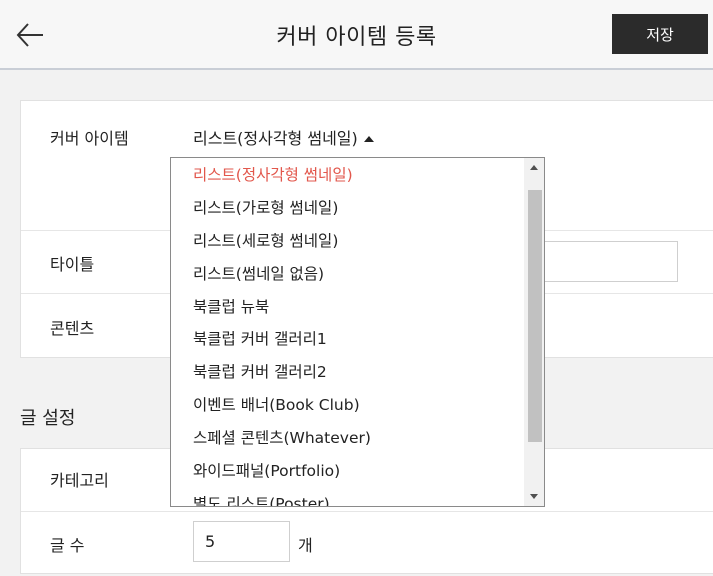  I want to click on dropdown-option: 스페셜 콘텐츠(Whatever), so click(348, 438).